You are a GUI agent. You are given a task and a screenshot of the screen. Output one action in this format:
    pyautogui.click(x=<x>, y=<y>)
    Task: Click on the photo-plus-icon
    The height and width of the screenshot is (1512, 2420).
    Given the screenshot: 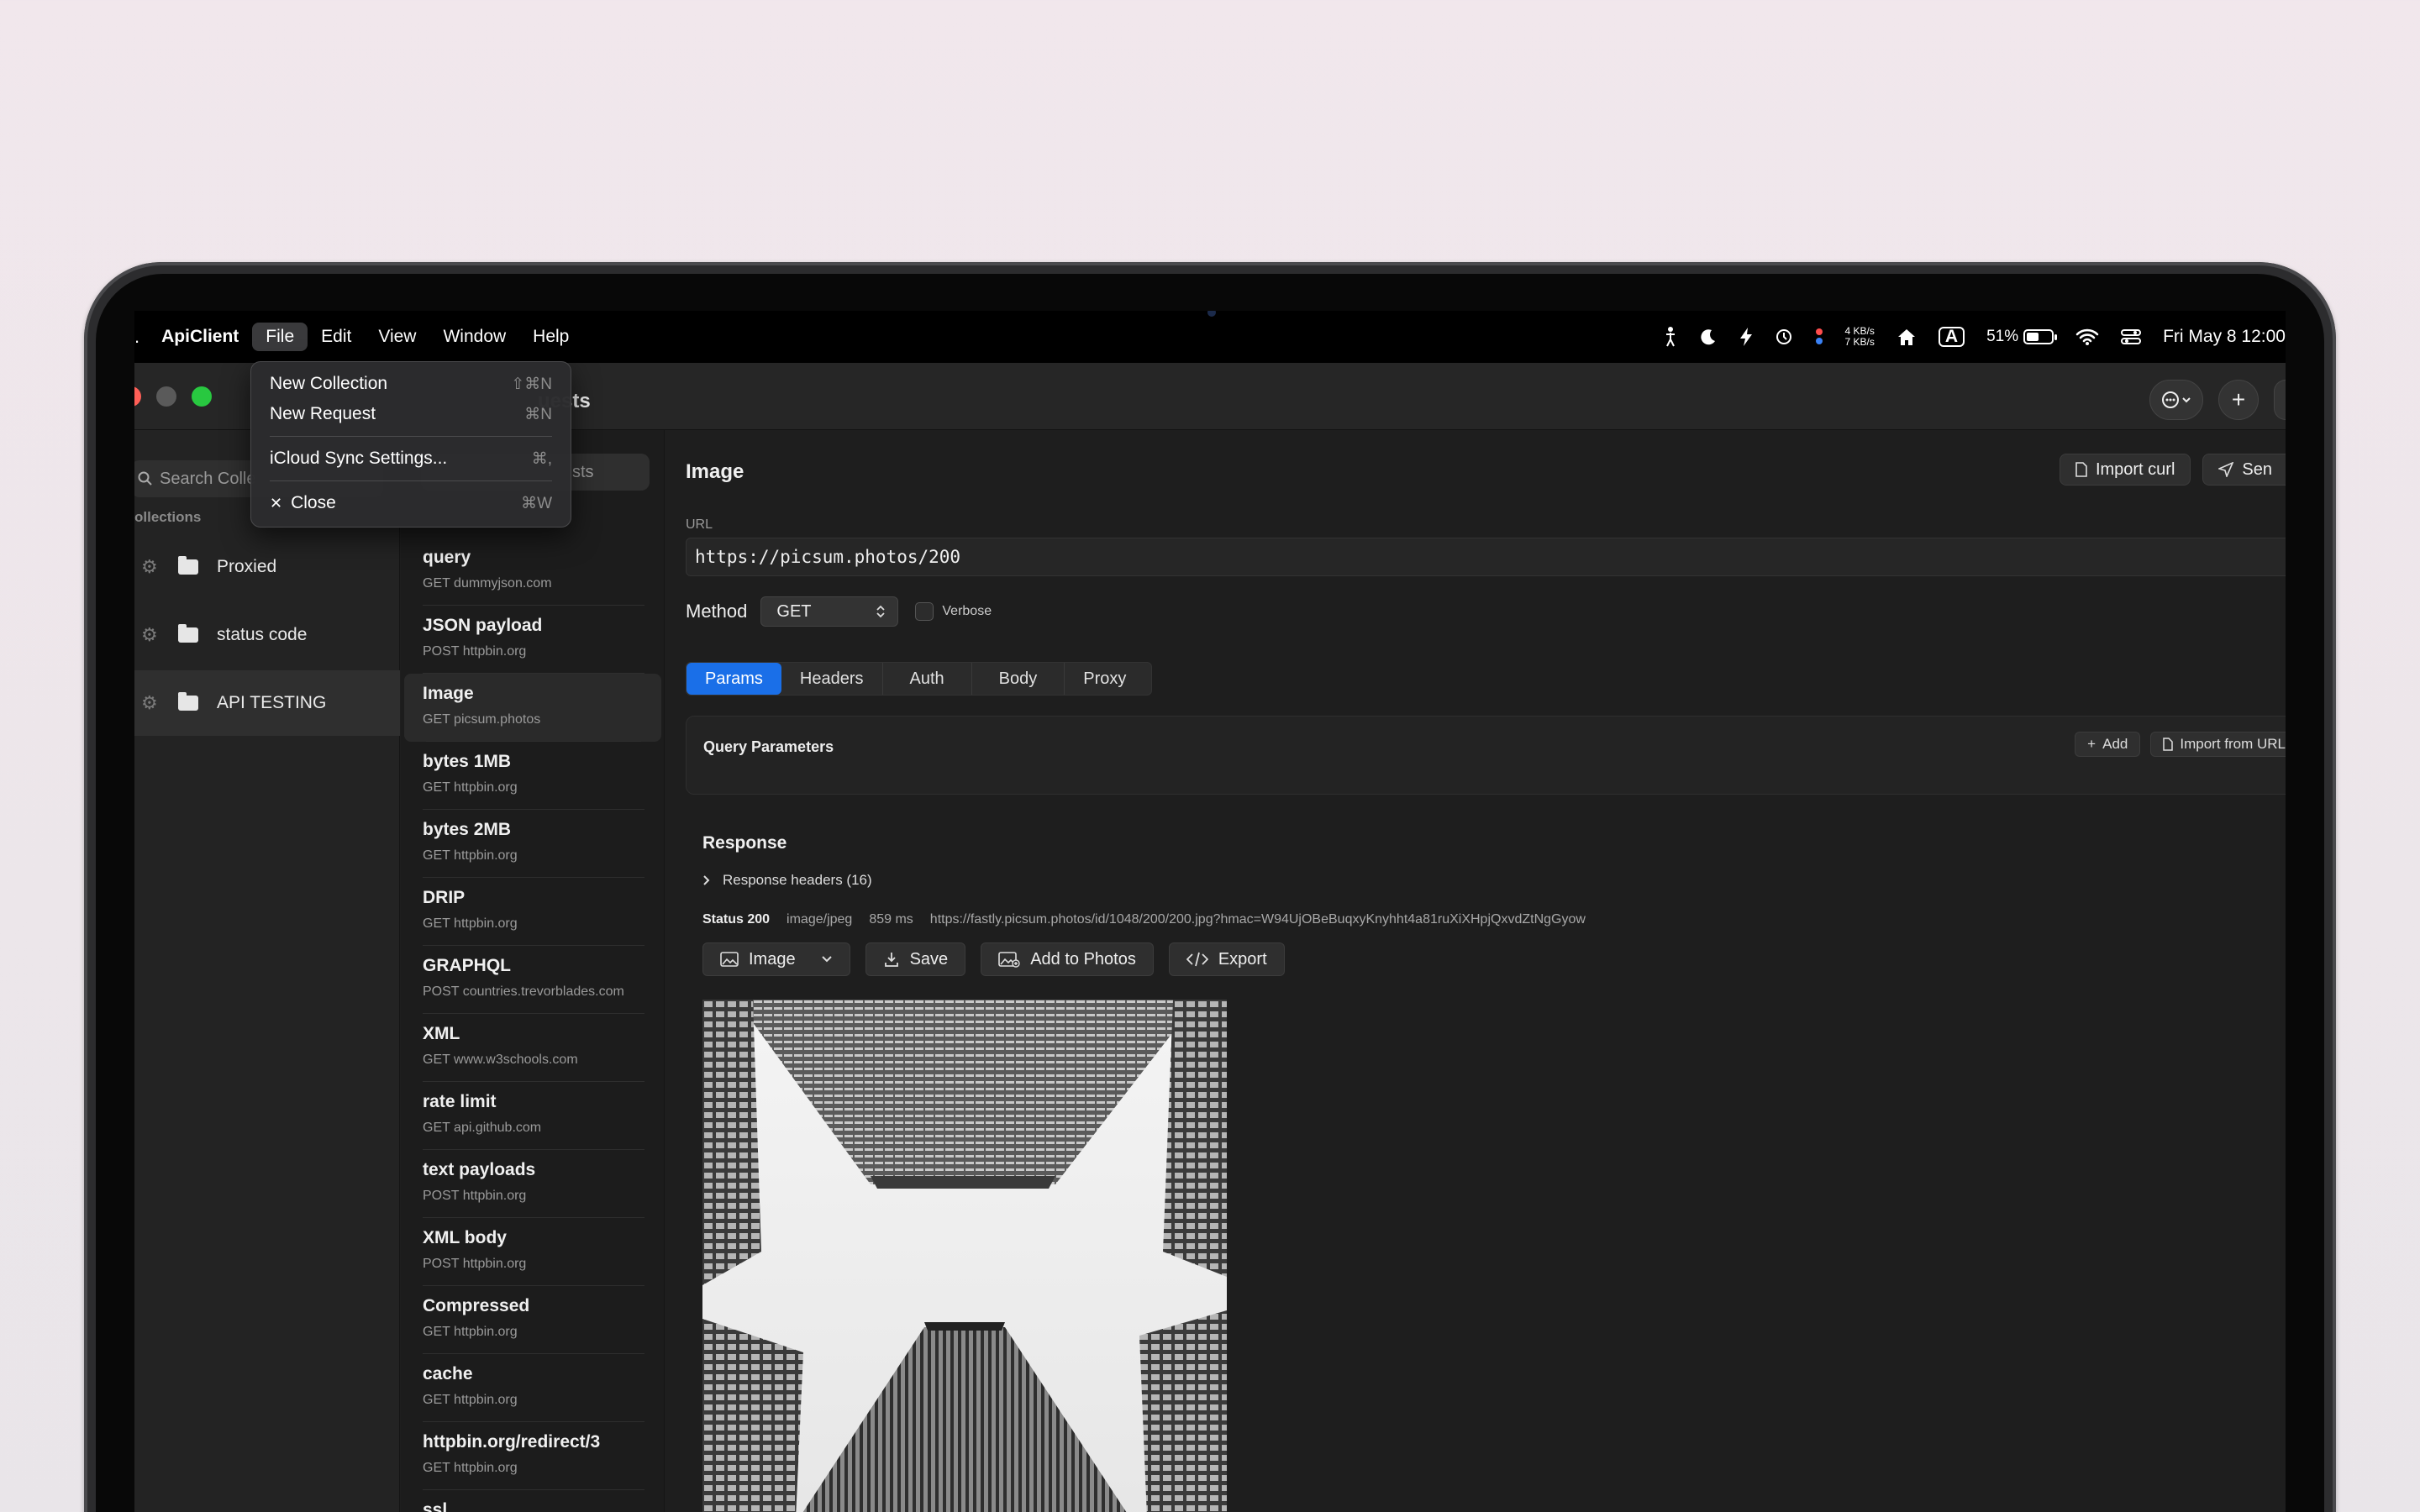 What is the action you would take?
    pyautogui.click(x=1009, y=960)
    